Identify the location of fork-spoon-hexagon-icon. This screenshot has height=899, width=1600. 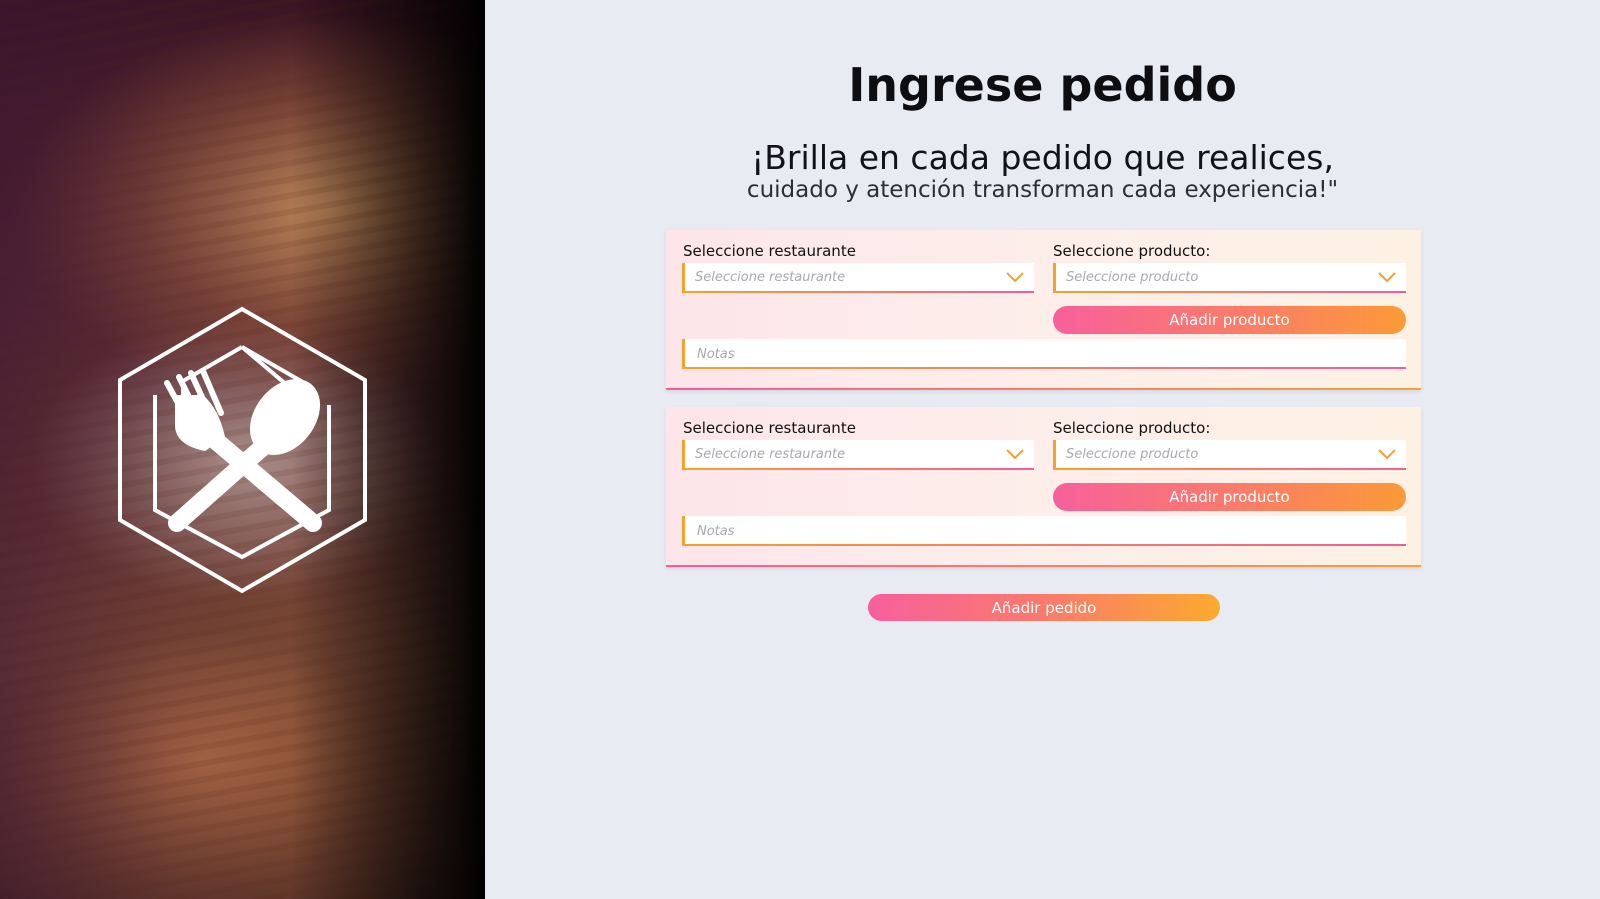
(242, 450).